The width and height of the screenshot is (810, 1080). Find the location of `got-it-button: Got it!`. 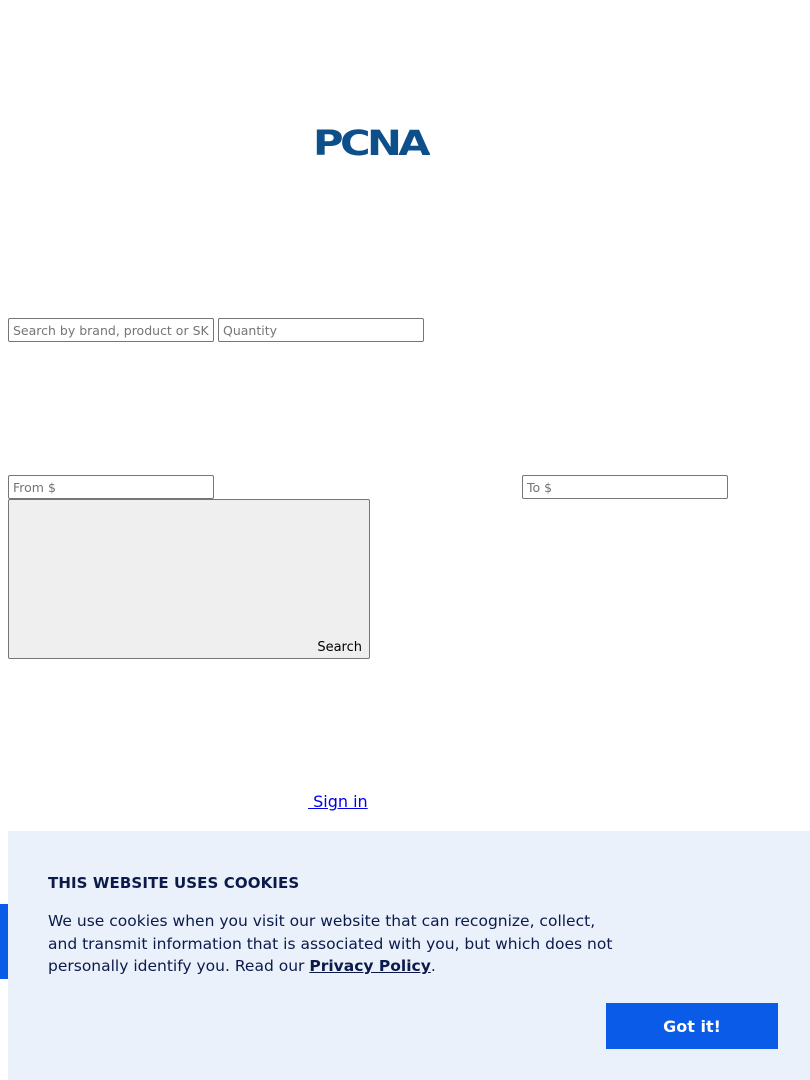

got-it-button: Got it! is located at coordinates (692, 1026).